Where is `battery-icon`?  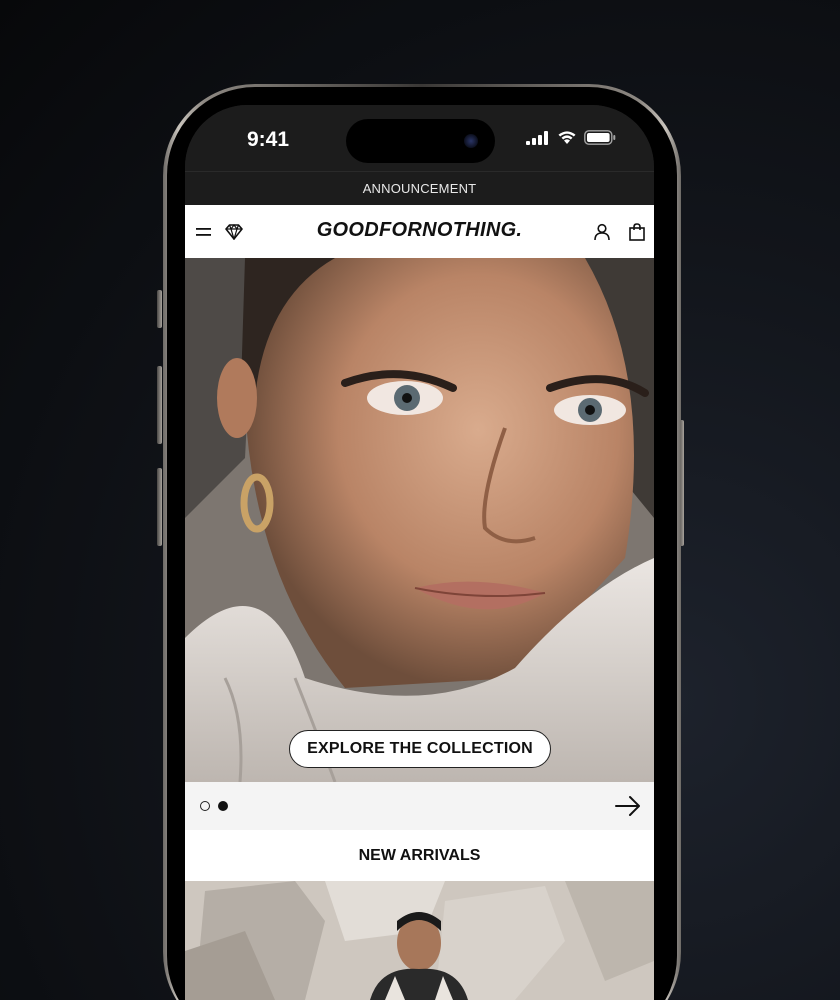 battery-icon is located at coordinates (600, 137).